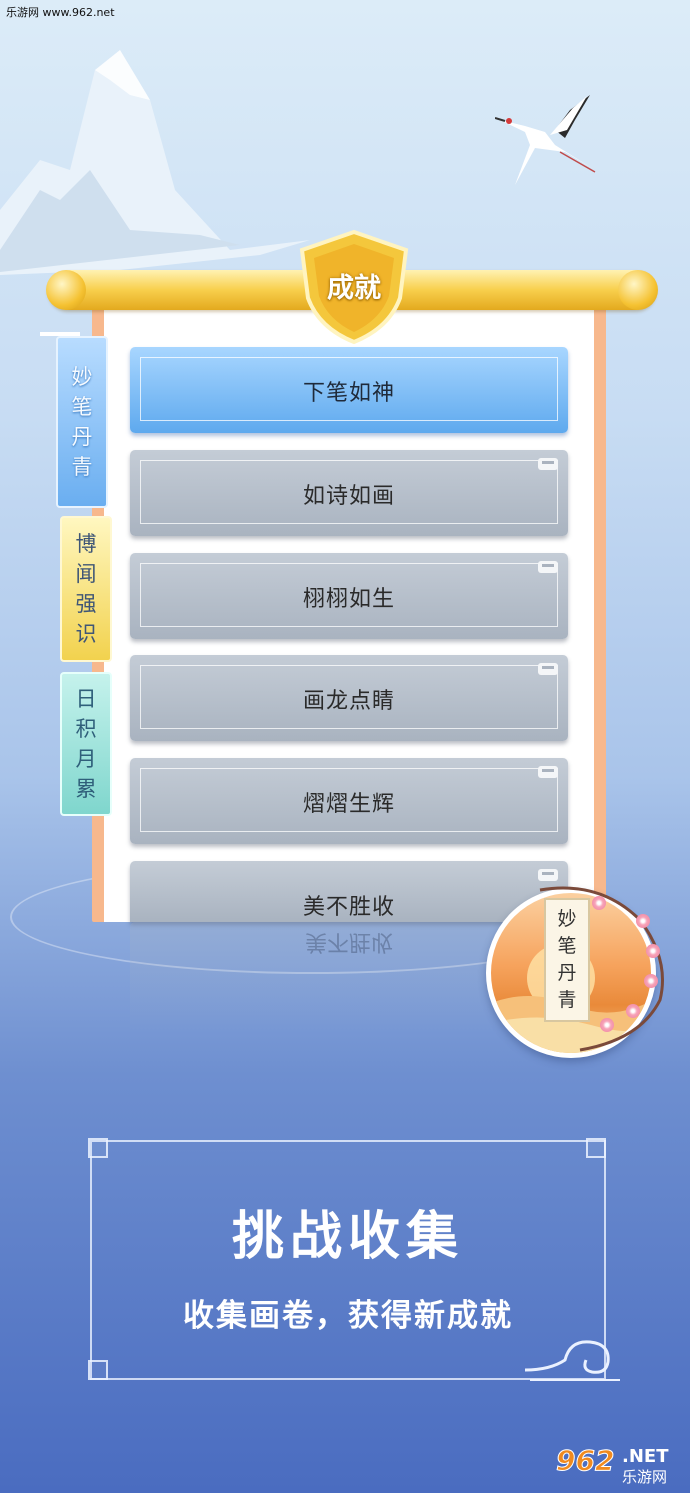 Image resolution: width=690 pixels, height=1493 pixels. I want to click on scroll-rod-end-right, so click(638, 290).